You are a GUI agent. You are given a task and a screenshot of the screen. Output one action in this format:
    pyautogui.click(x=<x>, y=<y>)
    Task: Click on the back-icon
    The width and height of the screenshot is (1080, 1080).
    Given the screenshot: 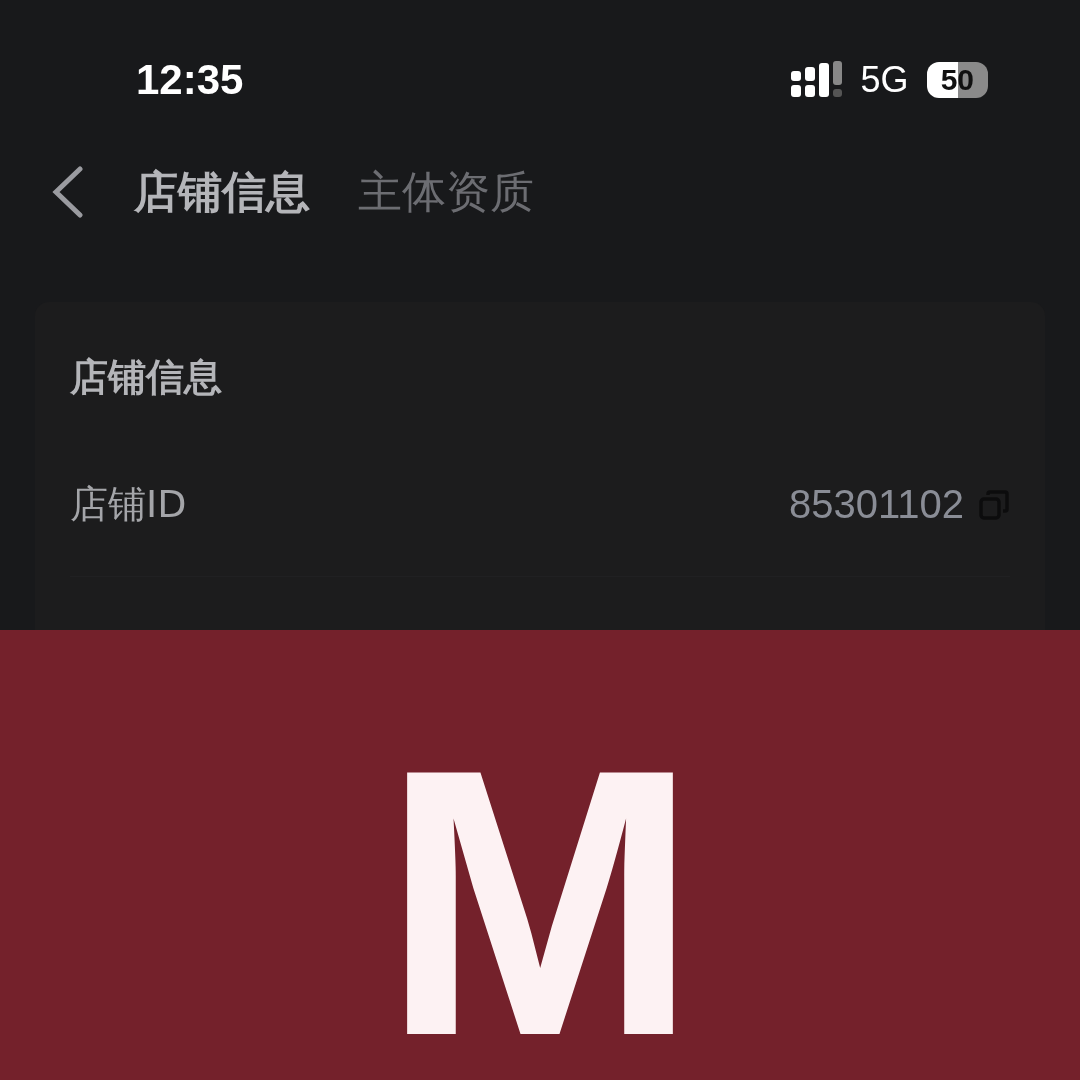 What is the action you would take?
    pyautogui.click(x=68, y=192)
    